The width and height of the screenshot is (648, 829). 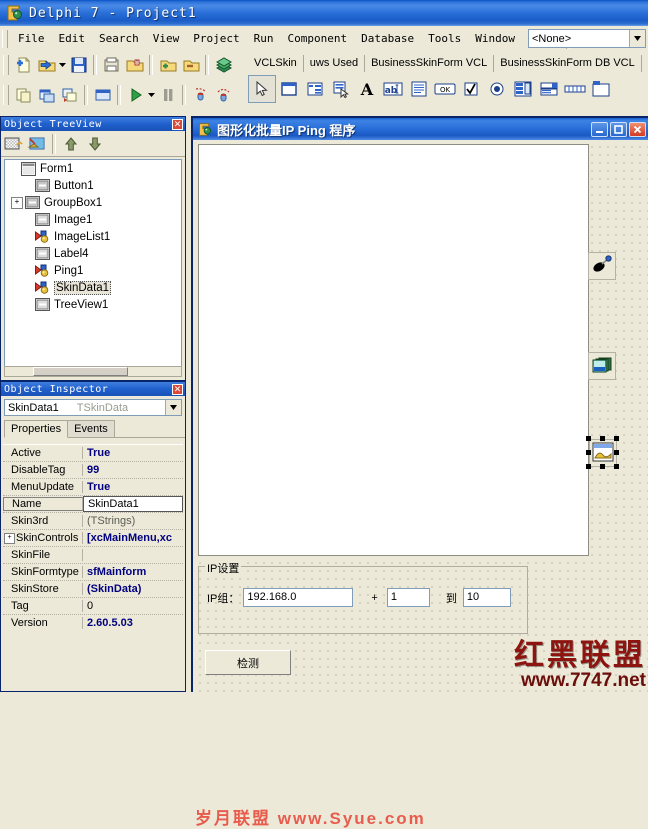 I want to click on property-value-editor: SkinData1, so click(x=133, y=504).